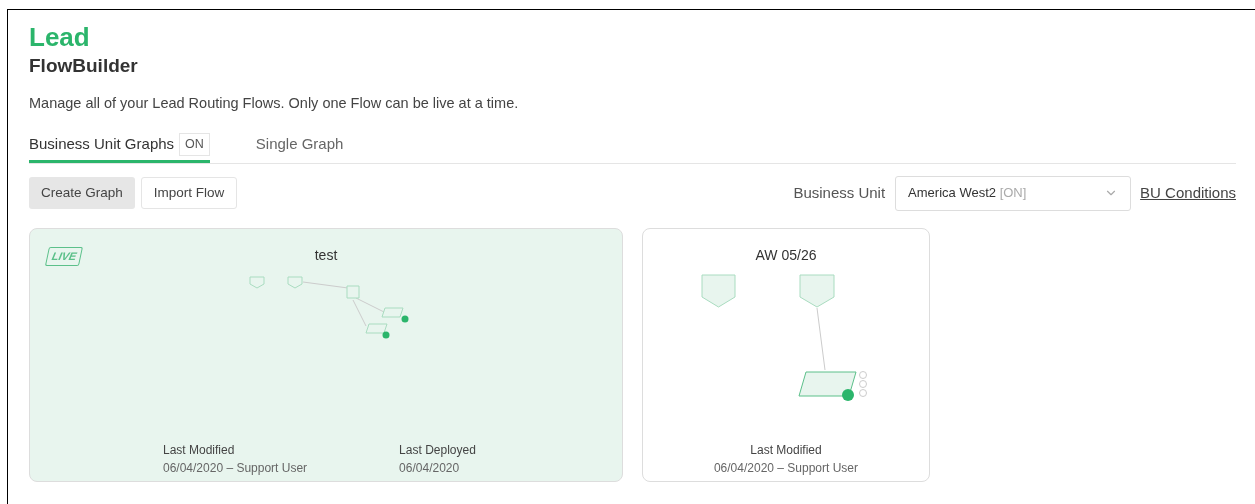  I want to click on meta-value: 06/04/2020, so click(430, 468).